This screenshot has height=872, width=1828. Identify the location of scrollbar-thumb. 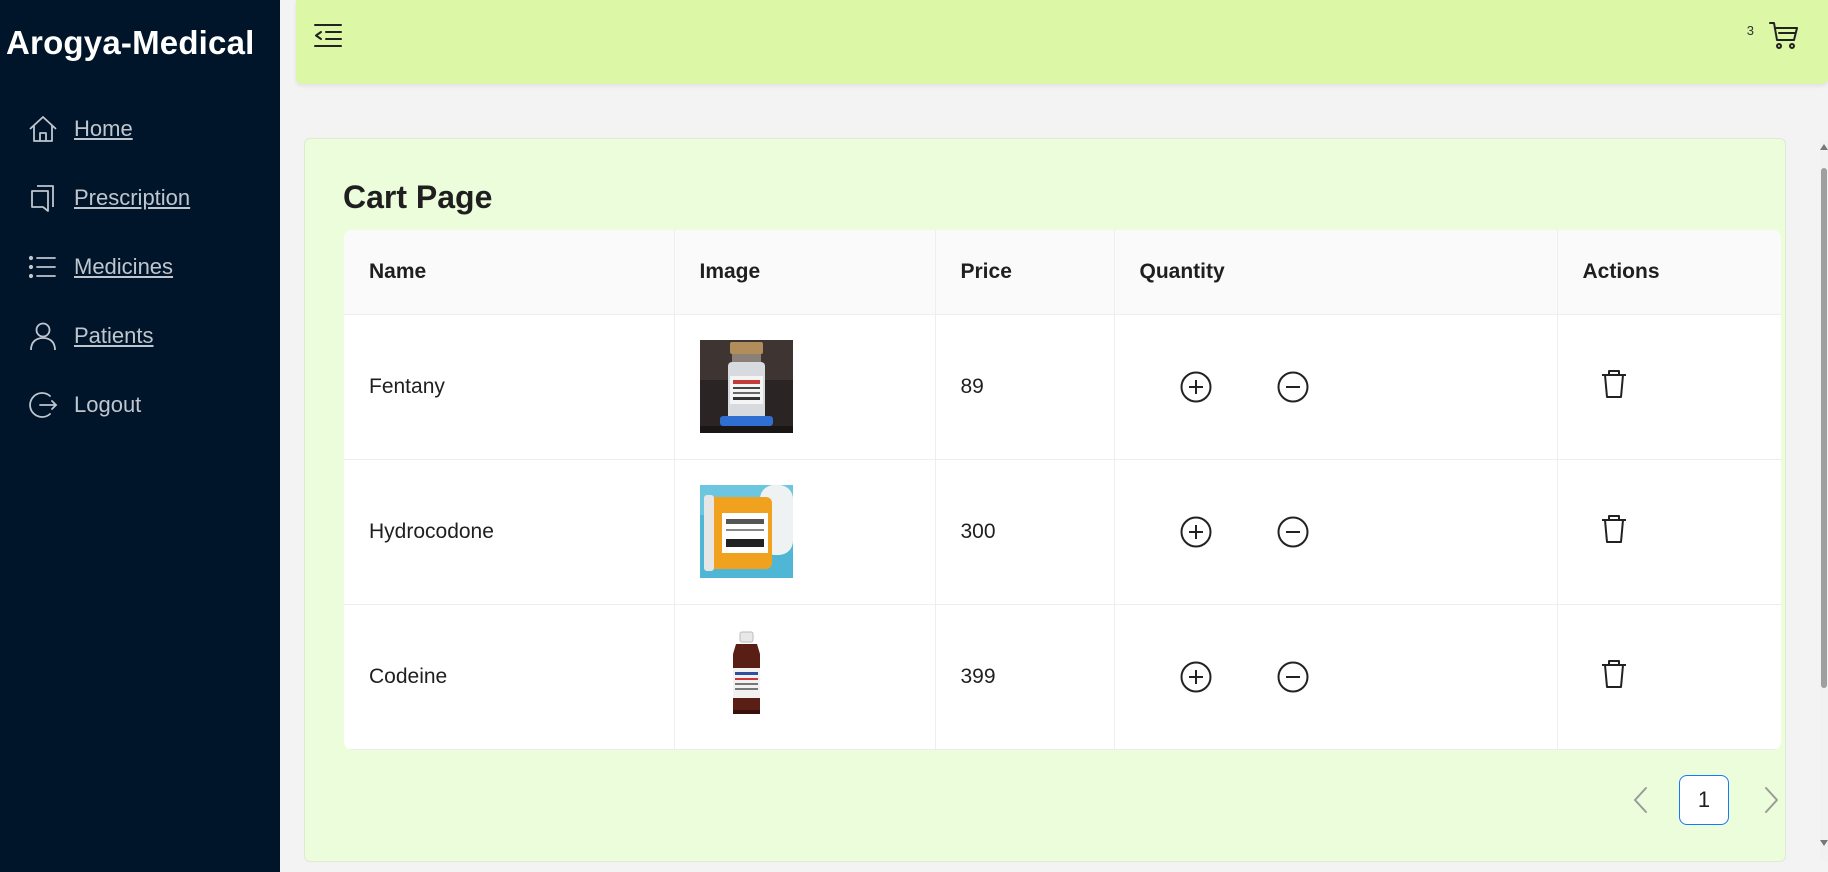
(1824, 428).